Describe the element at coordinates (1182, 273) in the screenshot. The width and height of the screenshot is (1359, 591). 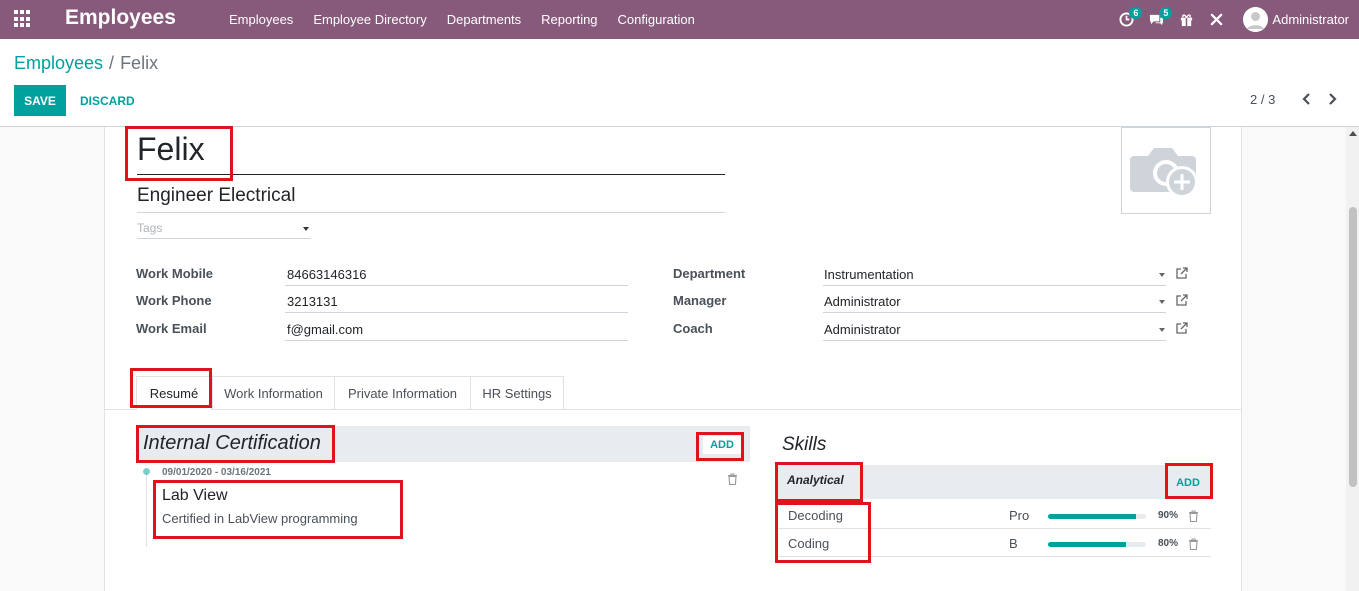
I see `department-external-link-icon` at that location.